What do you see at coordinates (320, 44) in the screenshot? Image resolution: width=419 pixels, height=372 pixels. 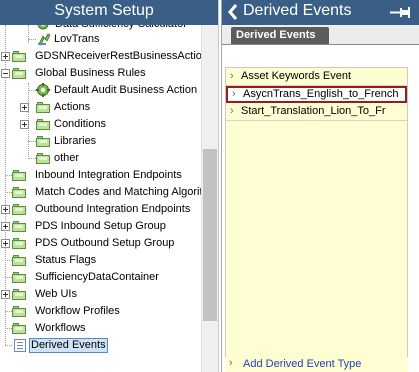 I see `tab-underline` at bounding box center [320, 44].